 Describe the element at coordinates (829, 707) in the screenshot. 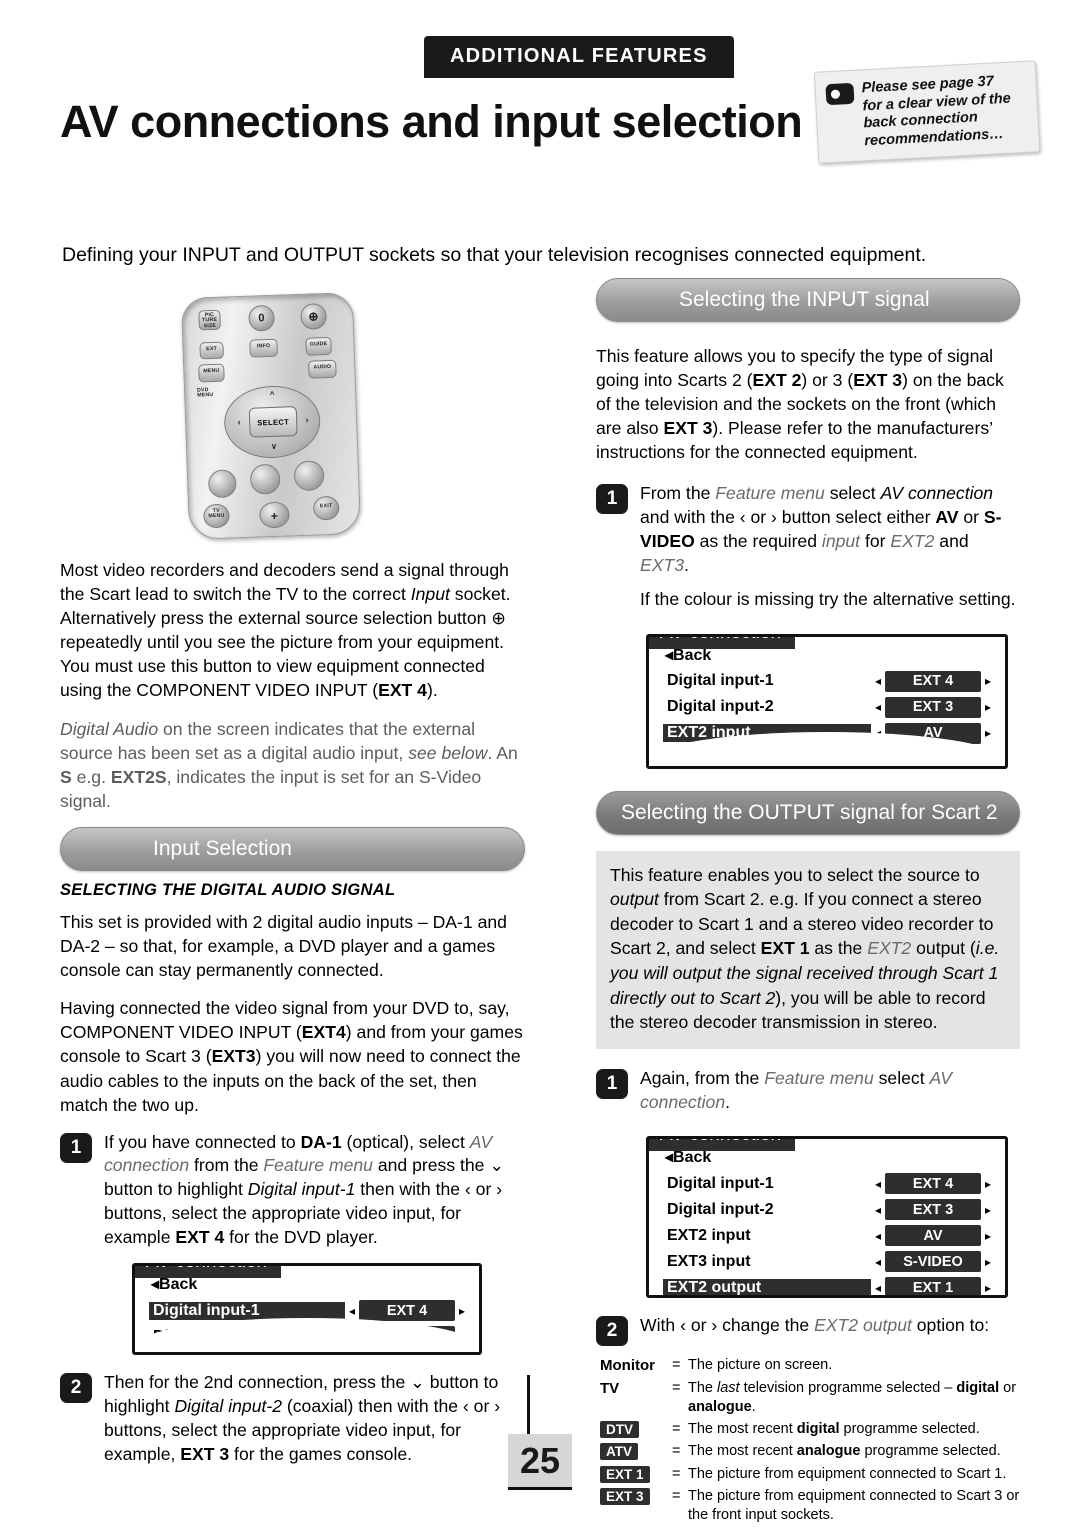

I see `osd-menu-input-row-1: Digital input-2 ◂ EXT 3 ▸` at that location.